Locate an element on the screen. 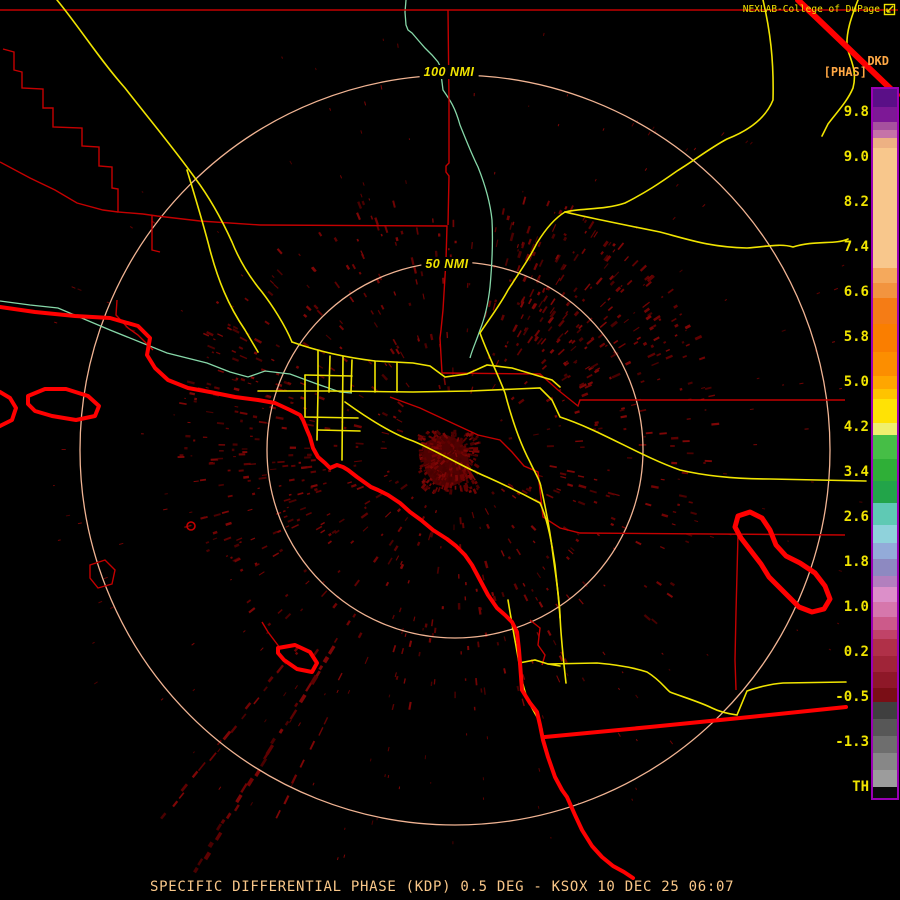  mexico-border is located at coordinates (695, 722).